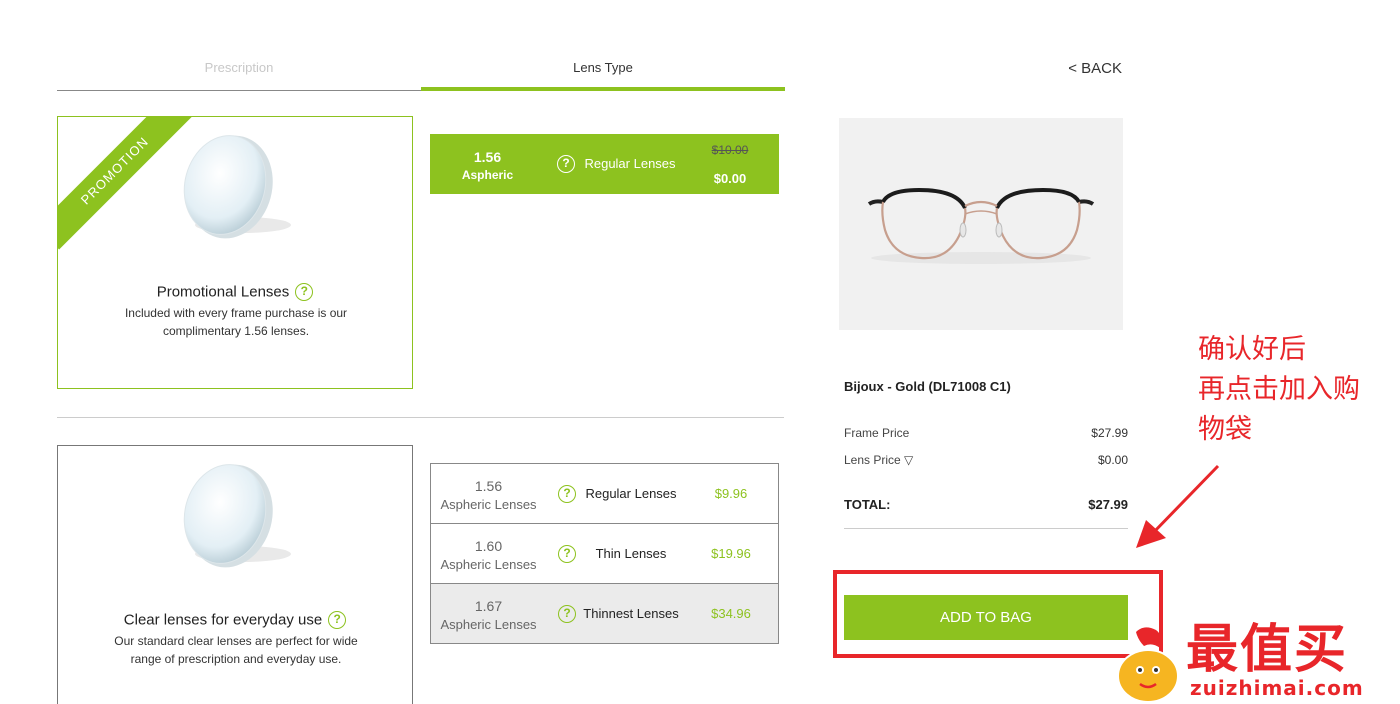  Describe the element at coordinates (488, 606) in the screenshot. I see `option-index: 1.67` at that location.